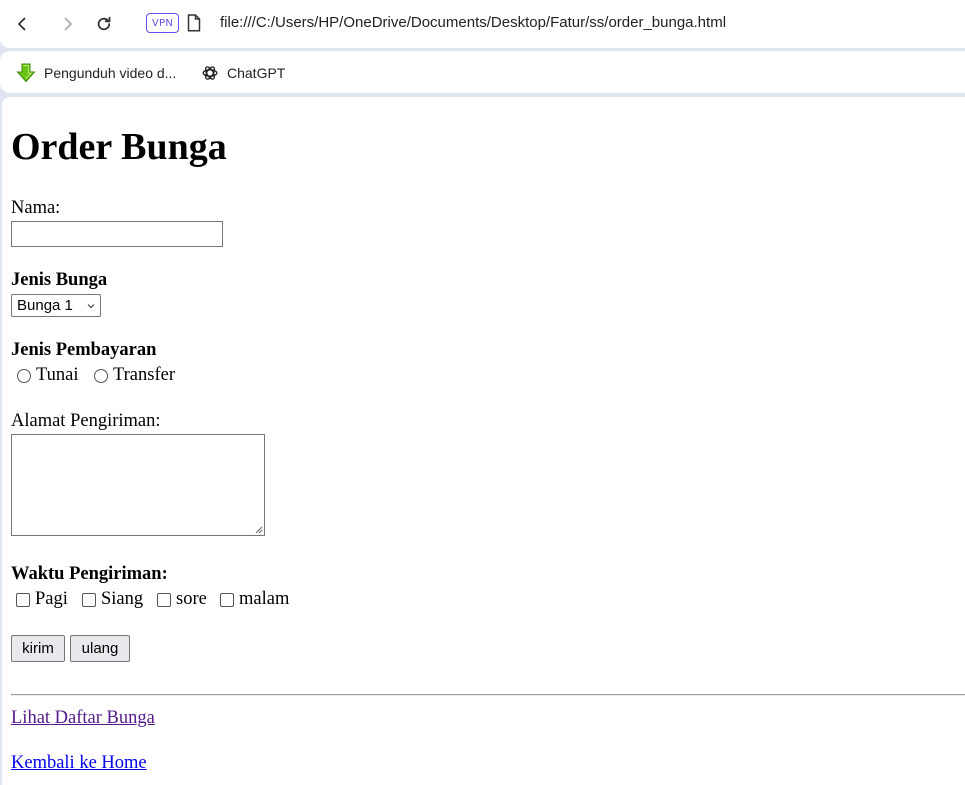 This screenshot has height=785, width=965. What do you see at coordinates (256, 73) in the screenshot?
I see `bookmark-label: ChatGPT` at bounding box center [256, 73].